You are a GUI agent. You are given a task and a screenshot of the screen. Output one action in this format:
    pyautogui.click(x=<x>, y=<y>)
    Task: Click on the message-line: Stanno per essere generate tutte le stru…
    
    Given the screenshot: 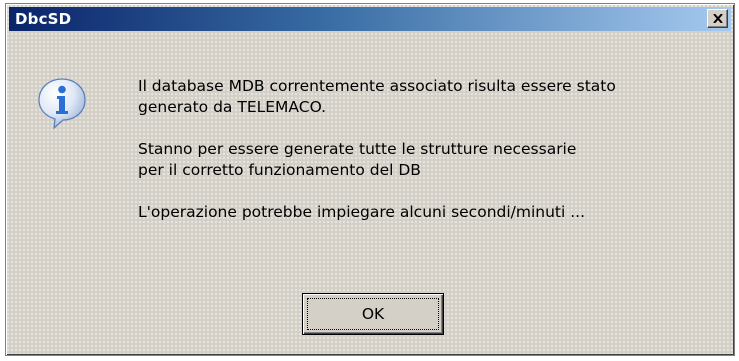 What is the action you would take?
    pyautogui.click(x=357, y=149)
    